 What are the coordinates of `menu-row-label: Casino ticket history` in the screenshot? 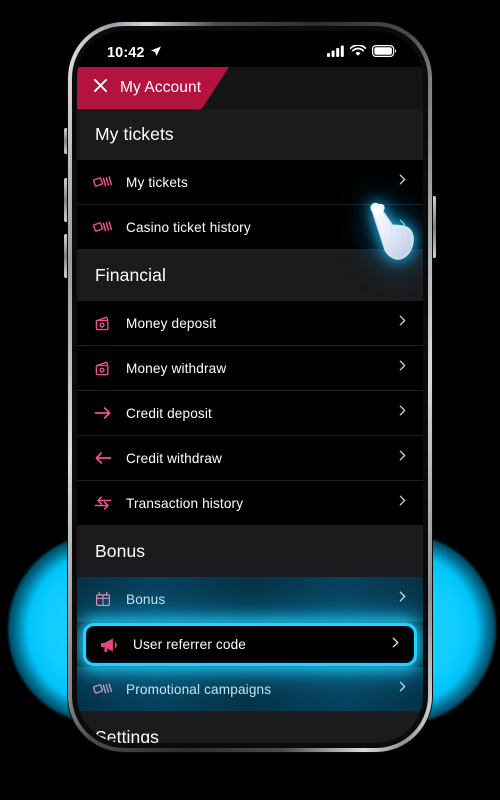 It's located at (188, 227).